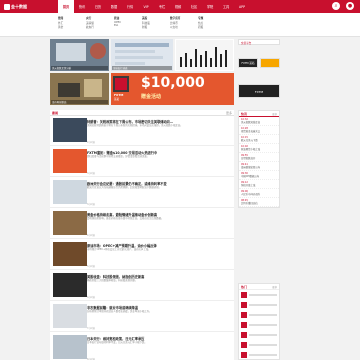 The height and width of the screenshot is (360, 360). Describe the element at coordinates (175, 27) in the screenshot. I see `subnav-link: 以太坊` at that location.